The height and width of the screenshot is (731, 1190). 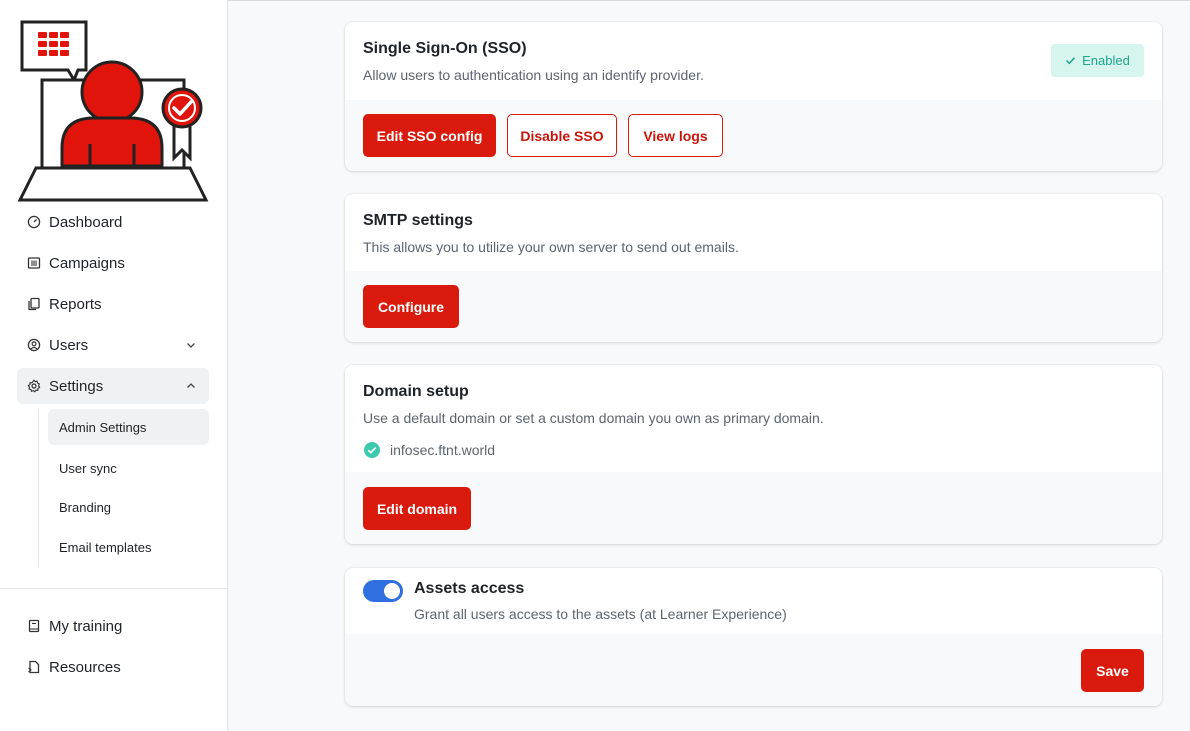 I want to click on subnav-admin-settings: Admin Settings, so click(x=128, y=427).